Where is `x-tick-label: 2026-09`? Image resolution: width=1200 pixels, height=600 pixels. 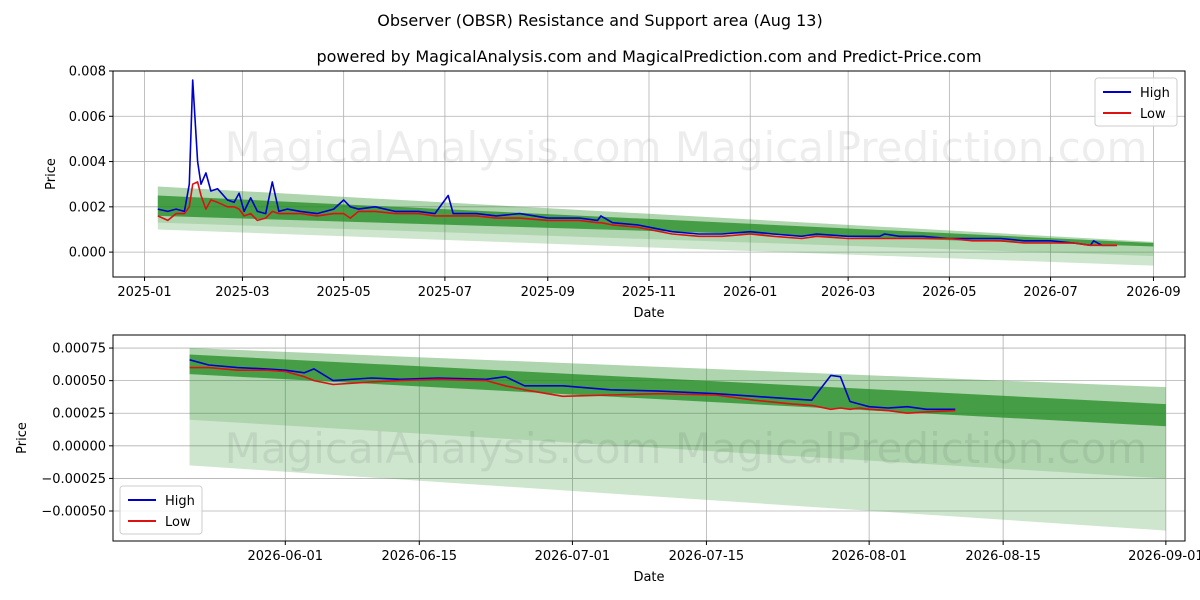
x-tick-label: 2026-09 is located at coordinates (1153, 292).